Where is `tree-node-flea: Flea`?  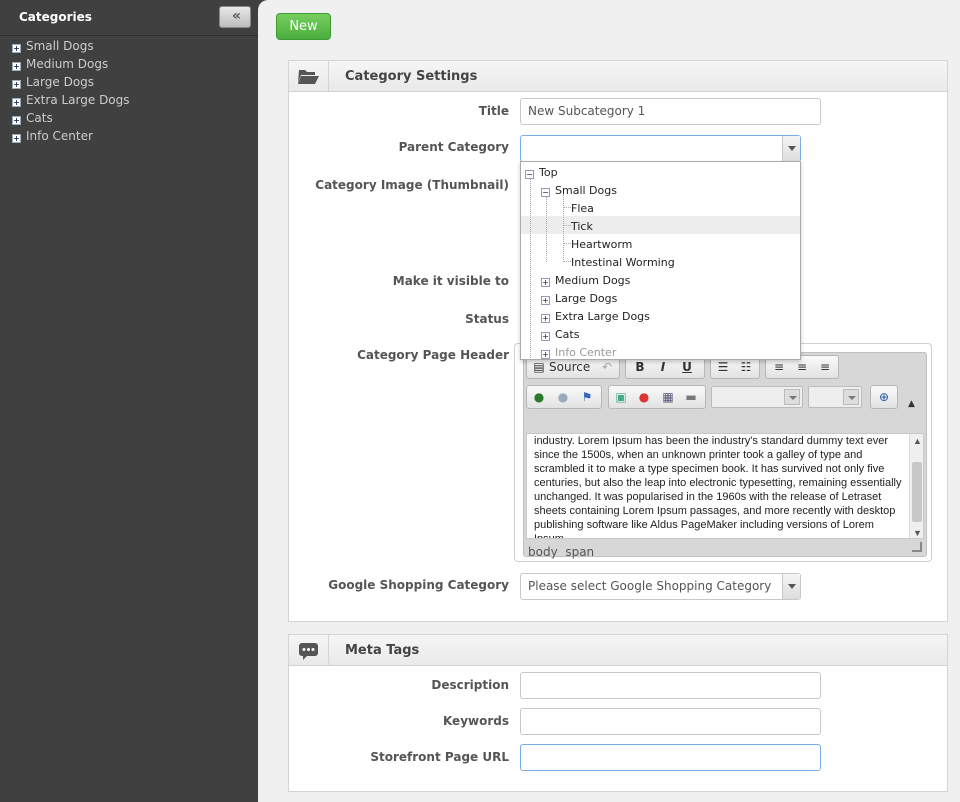 tree-node-flea: Flea is located at coordinates (582, 209).